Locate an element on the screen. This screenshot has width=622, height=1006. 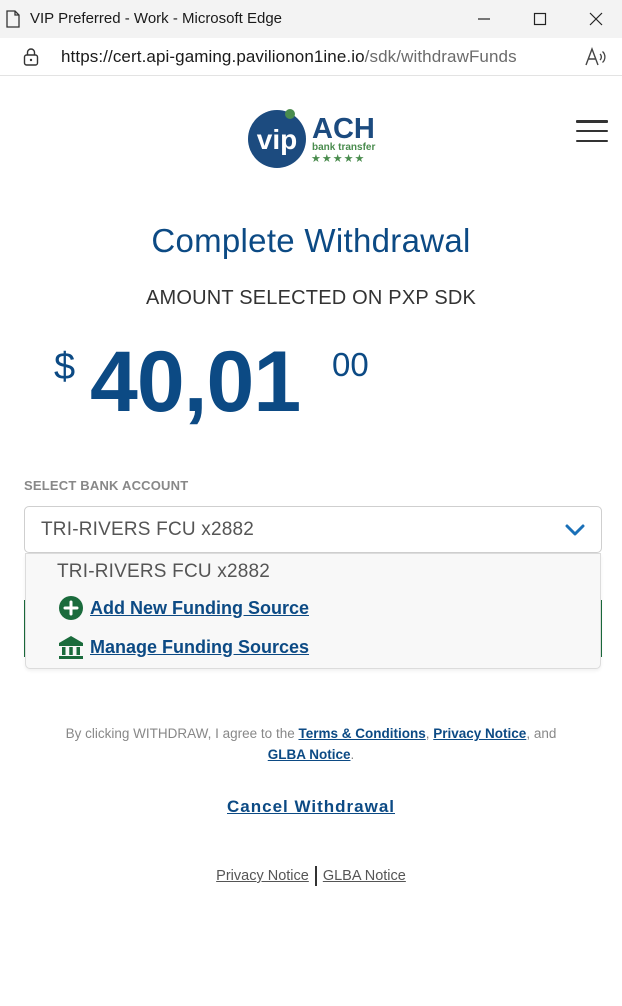
page-title: Complete Withdrawal is located at coordinates (311, 240).